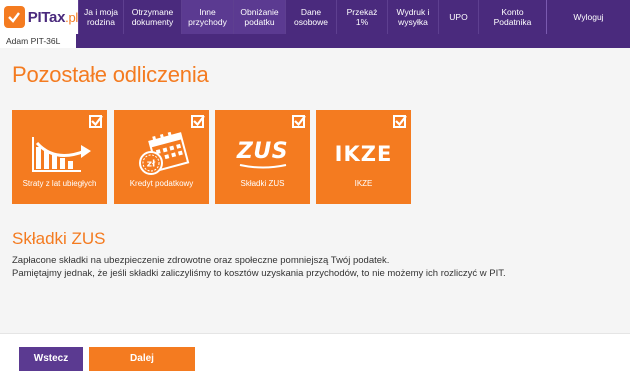 The width and height of the screenshot is (630, 375). I want to click on logo-text: PITax.pl, so click(53, 17).